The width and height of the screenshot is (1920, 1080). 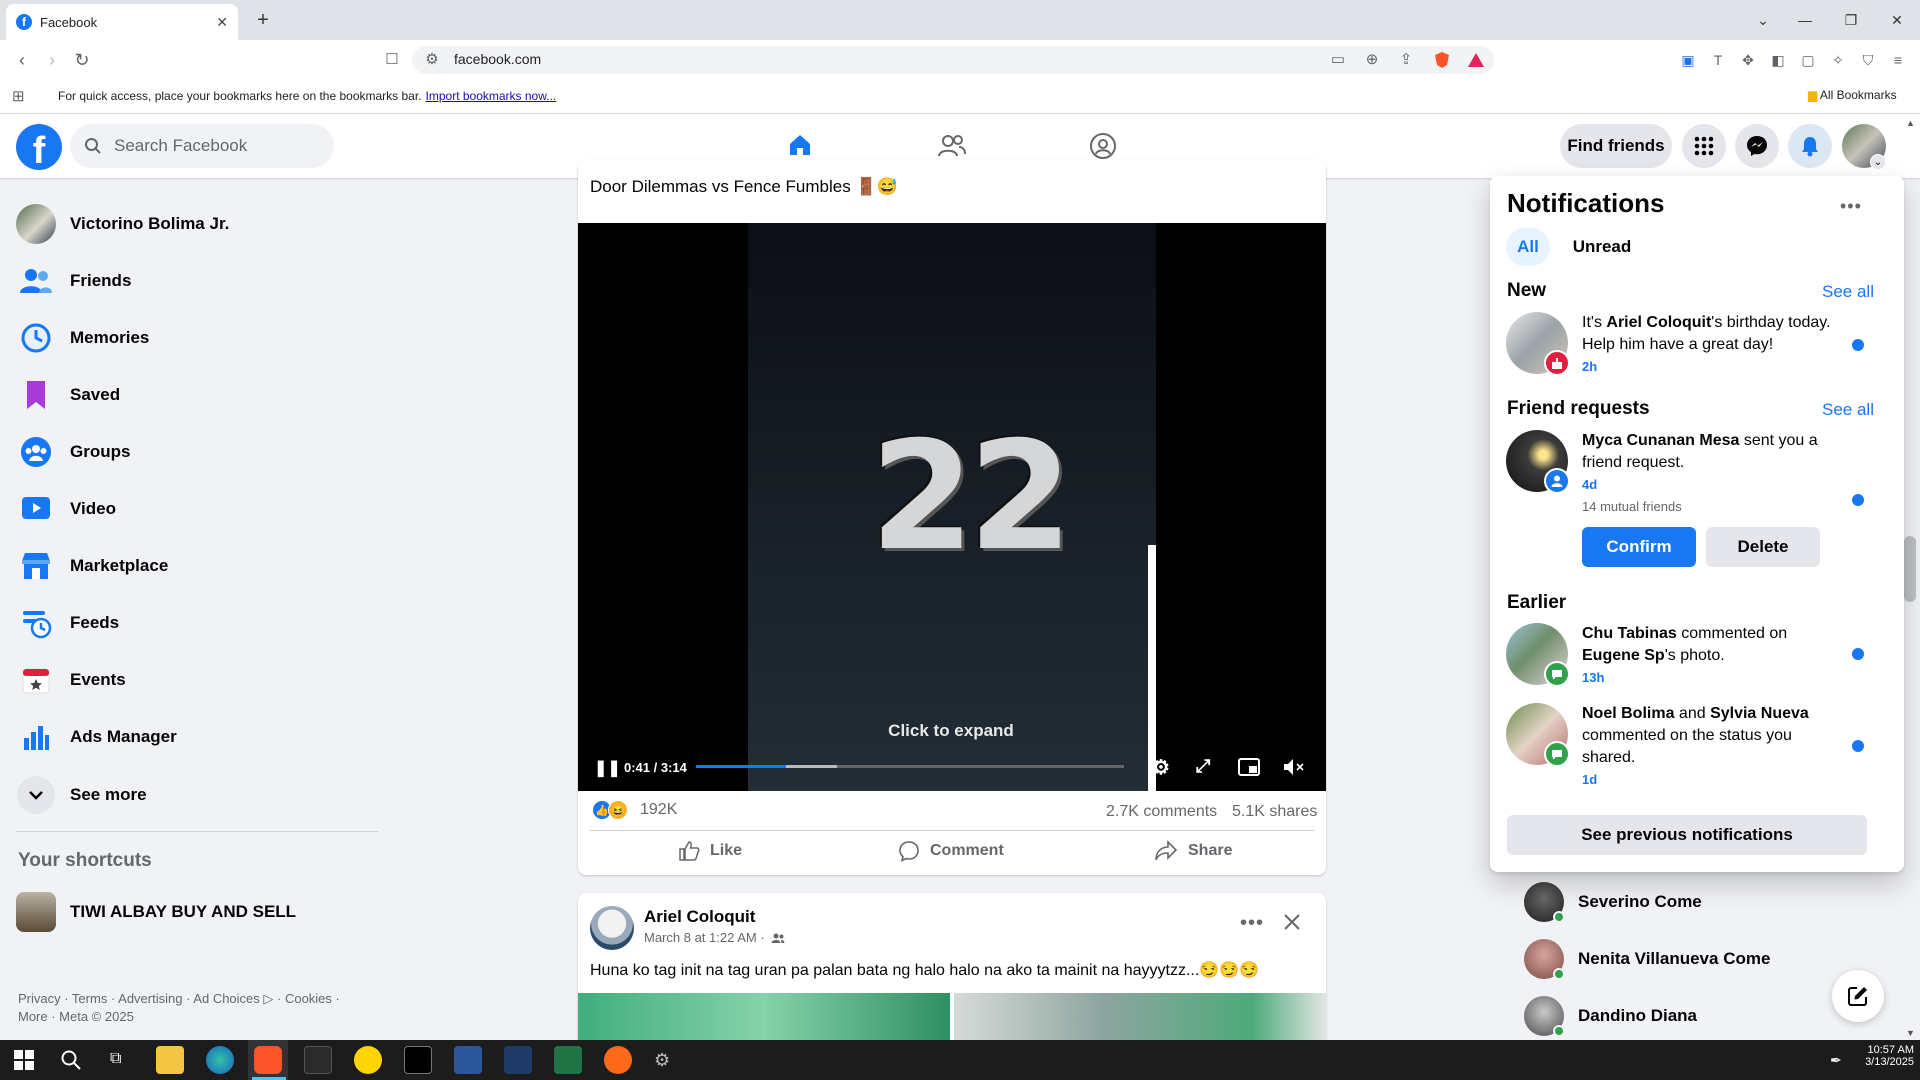 I want to click on brave-icon, so click(x=268, y=1060).